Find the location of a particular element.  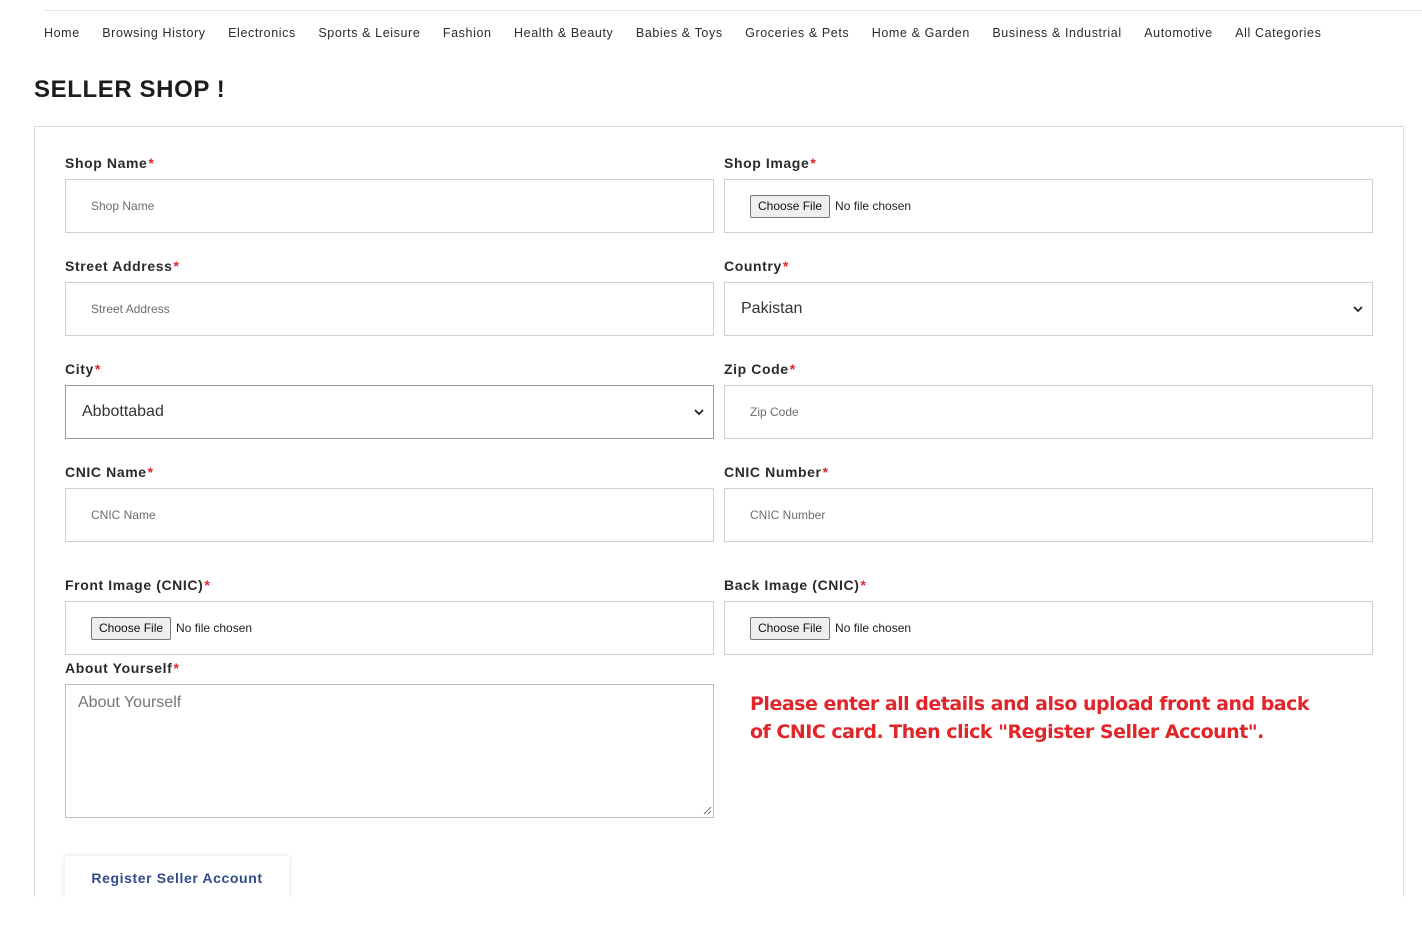

shop-name-field is located at coordinates (389, 206).